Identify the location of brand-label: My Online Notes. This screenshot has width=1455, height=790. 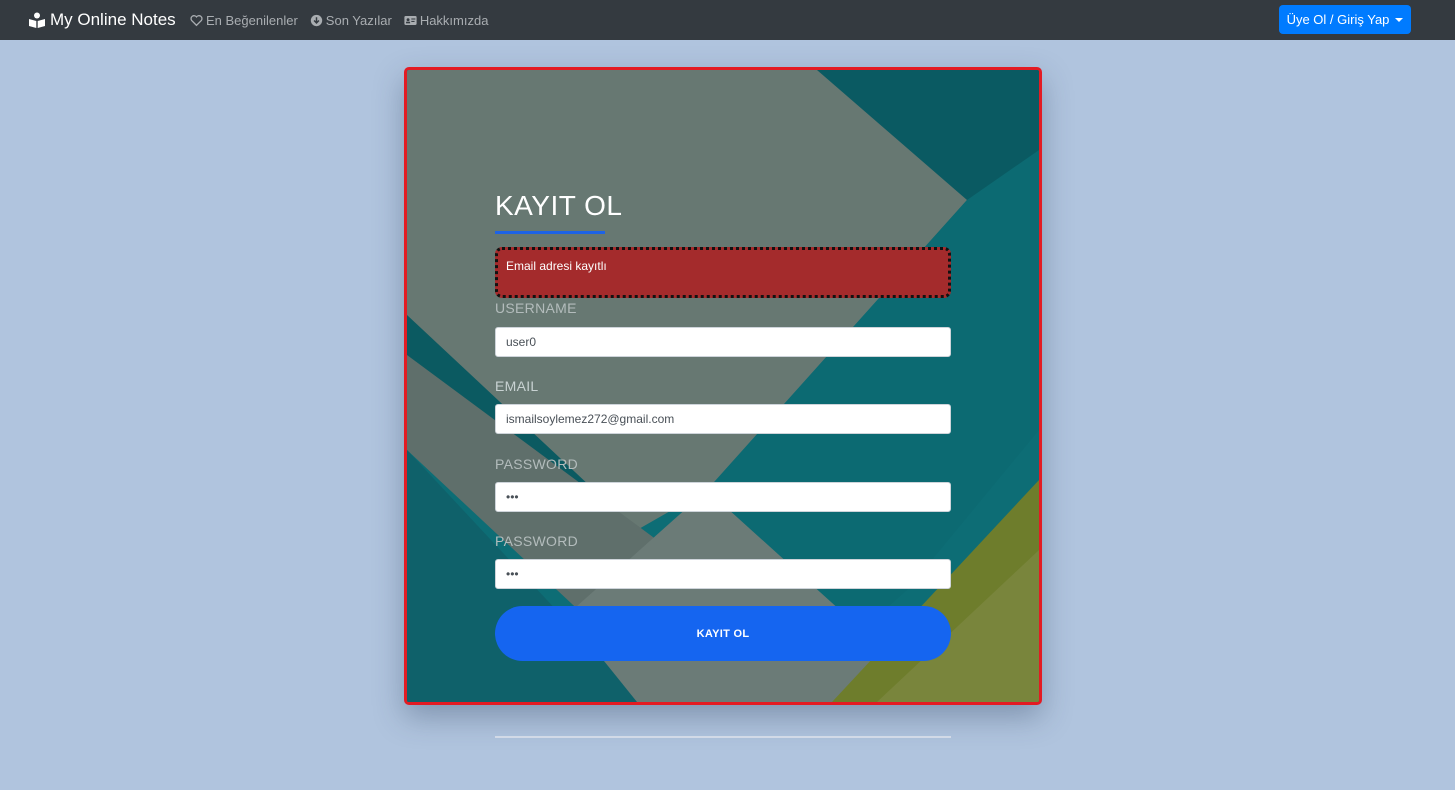
(113, 19).